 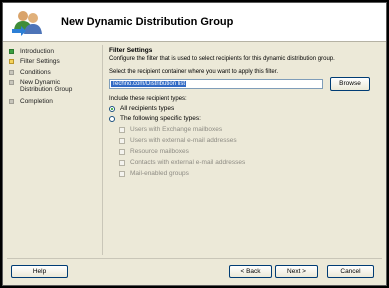 I want to click on checkbox-label: Resource mailboxes, so click(x=159, y=151).